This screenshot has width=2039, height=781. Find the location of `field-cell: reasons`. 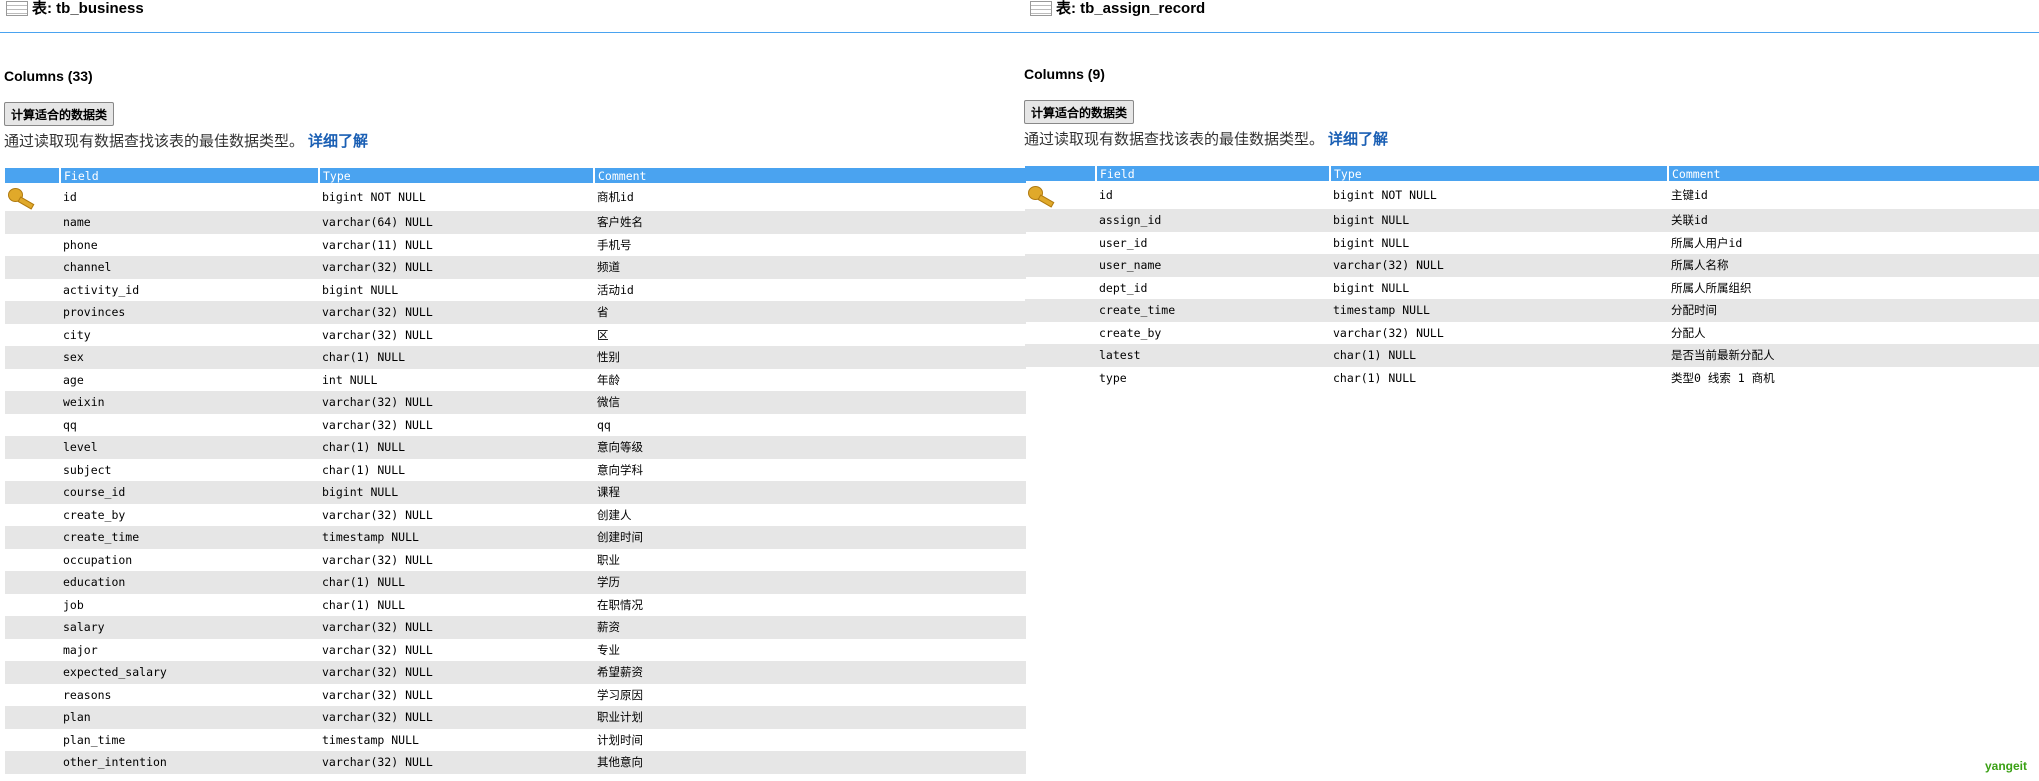

field-cell: reasons is located at coordinates (87, 694).